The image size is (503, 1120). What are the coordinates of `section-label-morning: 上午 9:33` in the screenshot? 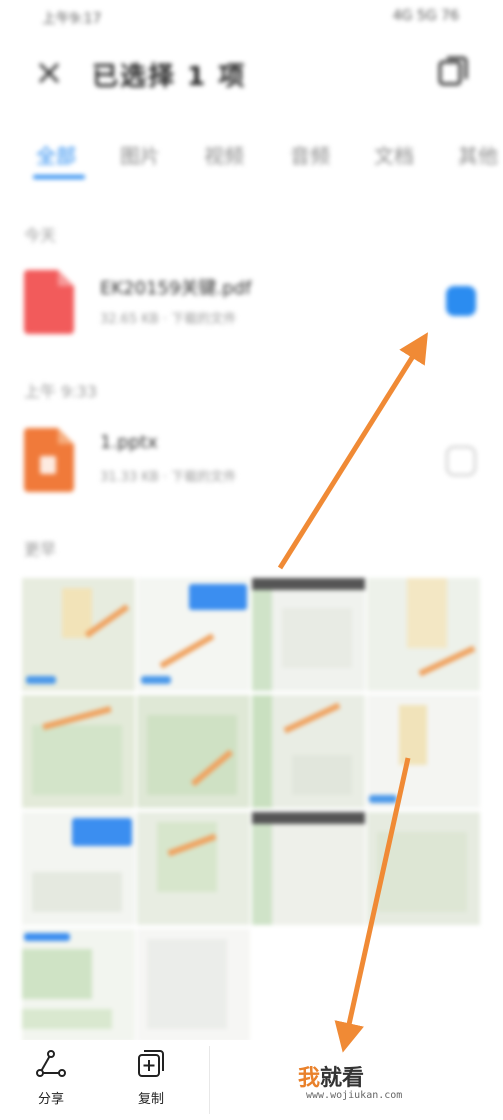 It's located at (61, 391).